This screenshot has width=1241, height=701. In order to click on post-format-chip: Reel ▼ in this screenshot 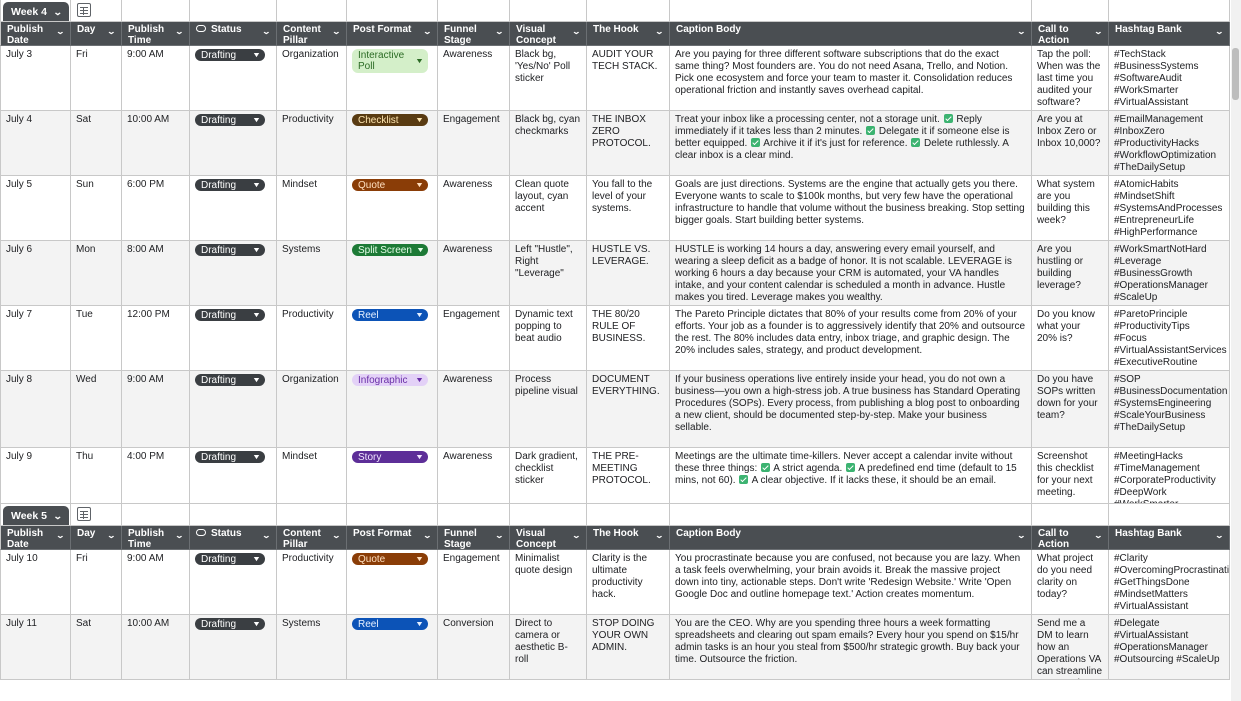, I will do `click(390, 315)`.